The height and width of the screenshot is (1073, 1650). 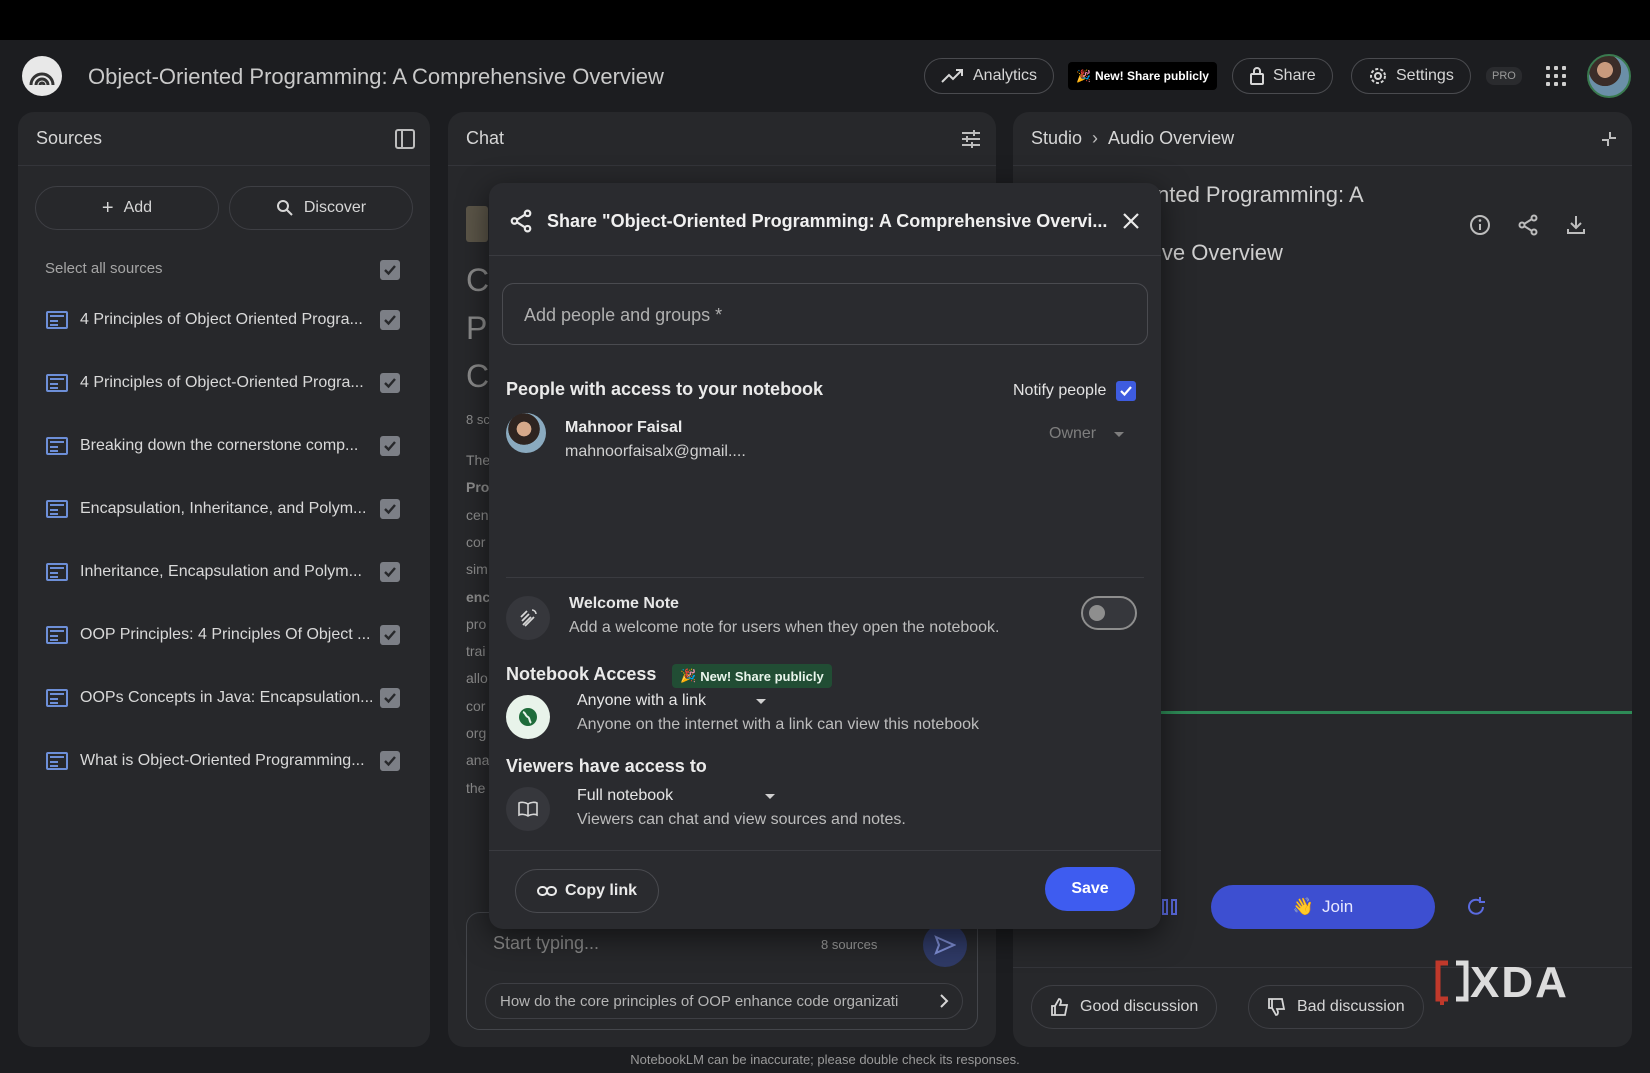 I want to click on top-black-bar, so click(x=825, y=20).